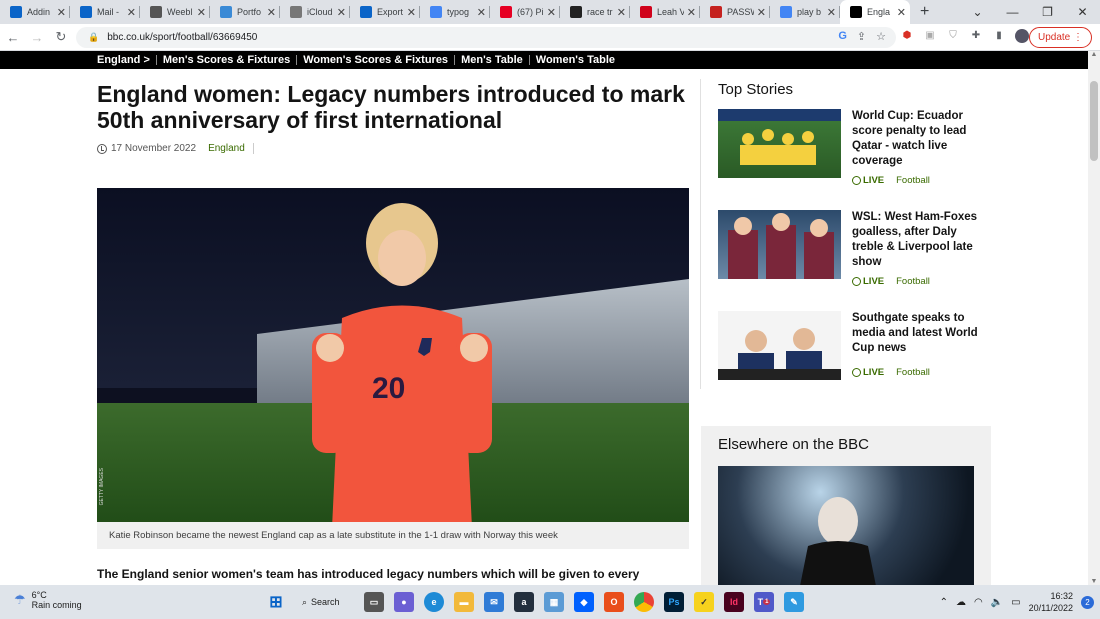 The height and width of the screenshot is (619, 1100). What do you see at coordinates (13, 37) in the screenshot?
I see `back-button: ←` at bounding box center [13, 37].